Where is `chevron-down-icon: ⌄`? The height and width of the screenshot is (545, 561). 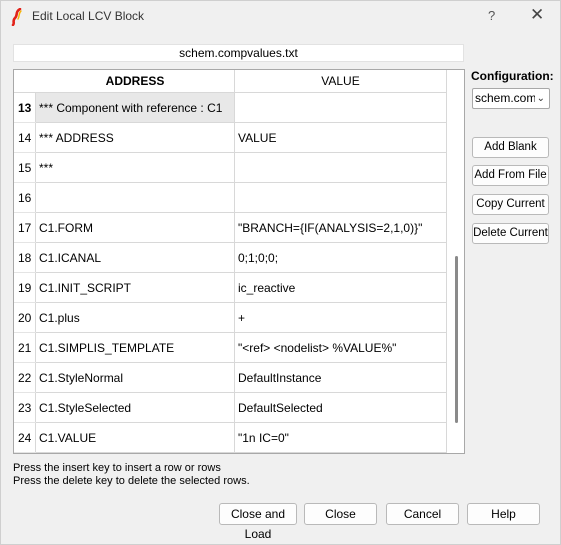
chevron-down-icon: ⌄ is located at coordinates (540, 98).